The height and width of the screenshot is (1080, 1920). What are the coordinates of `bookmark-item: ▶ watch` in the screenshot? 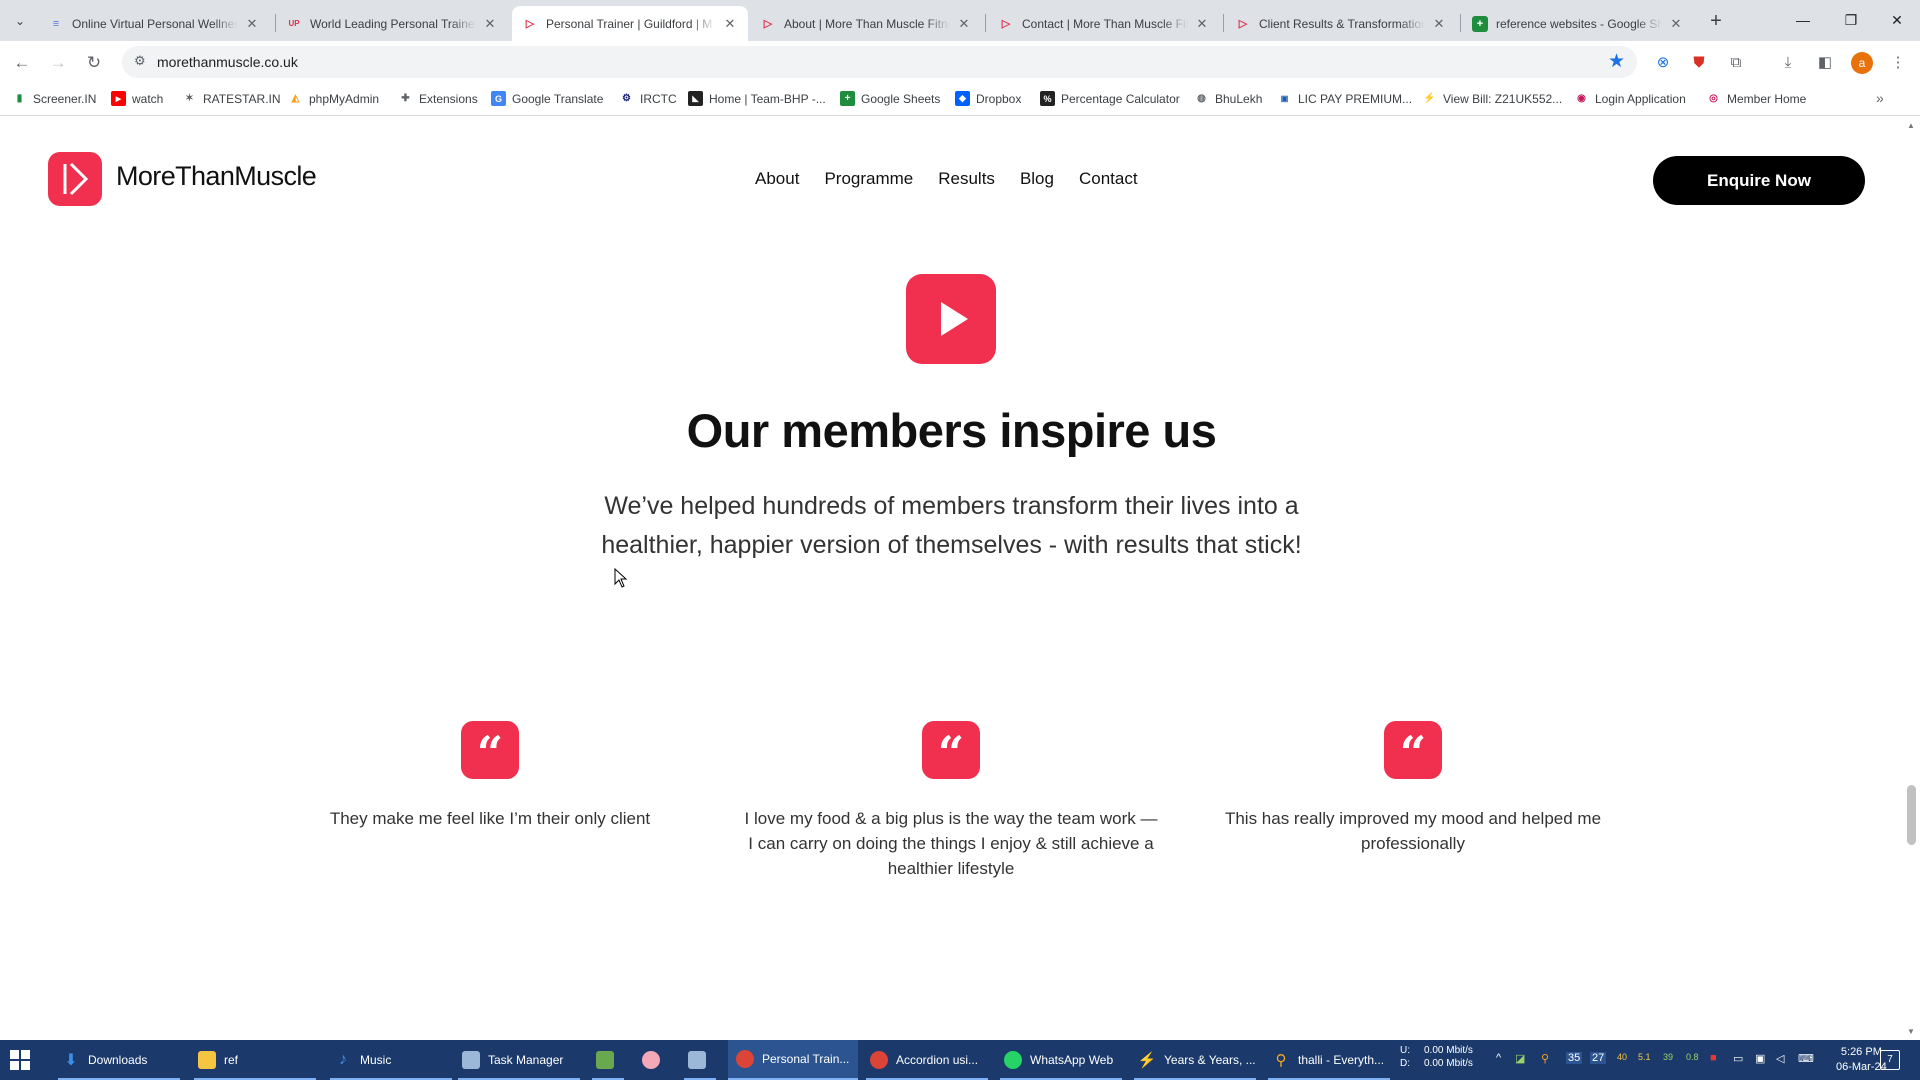 It's located at (137, 98).